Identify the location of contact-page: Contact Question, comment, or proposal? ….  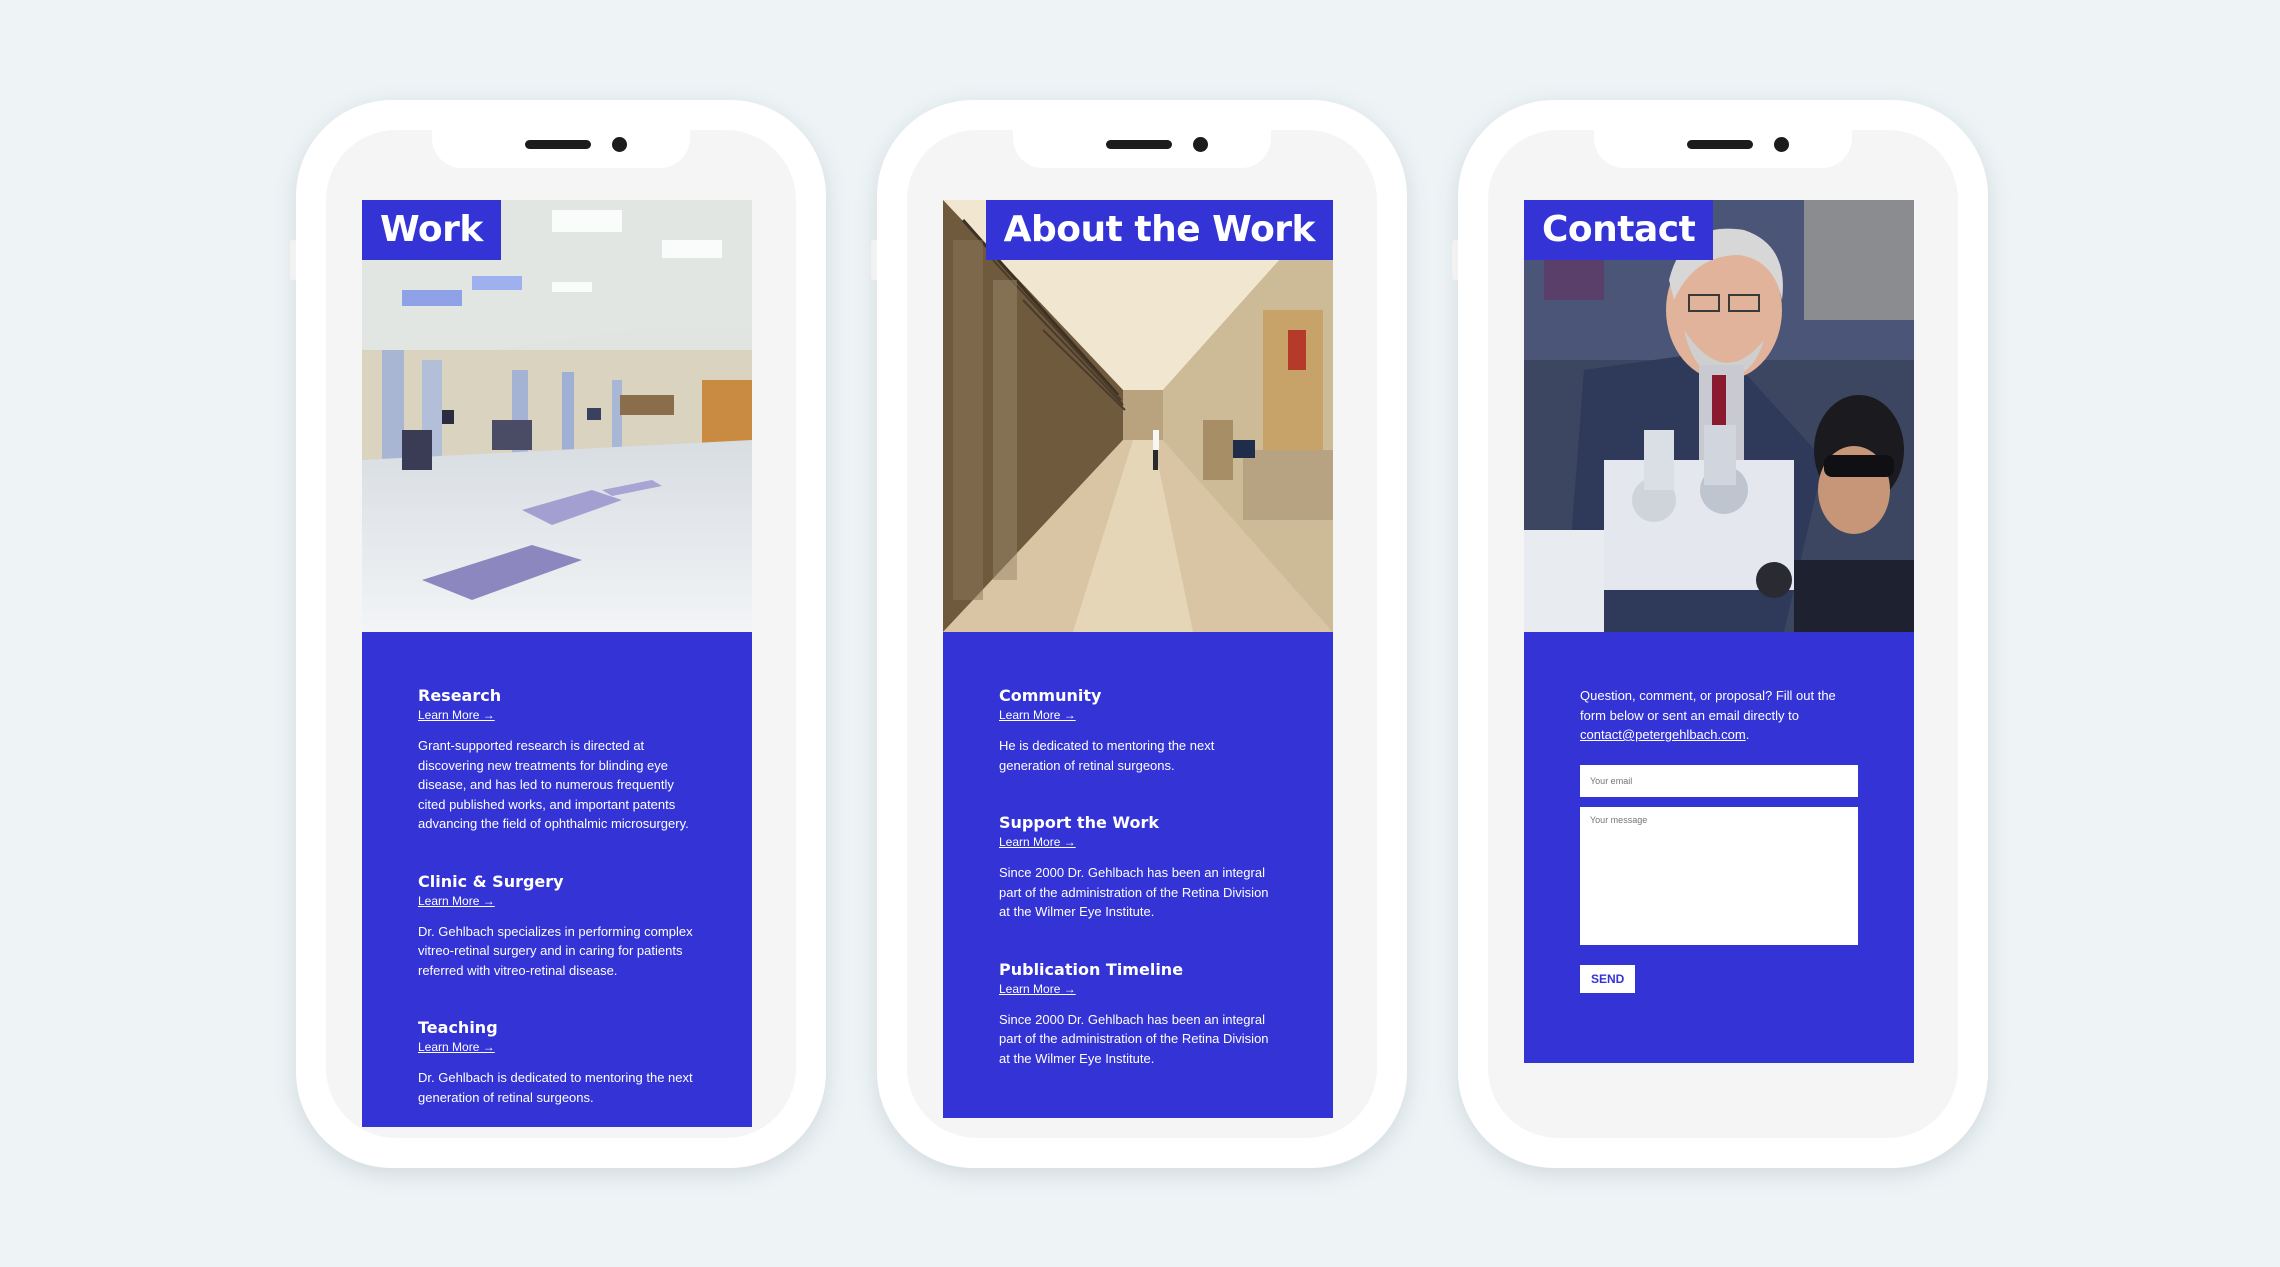
(1719, 631).